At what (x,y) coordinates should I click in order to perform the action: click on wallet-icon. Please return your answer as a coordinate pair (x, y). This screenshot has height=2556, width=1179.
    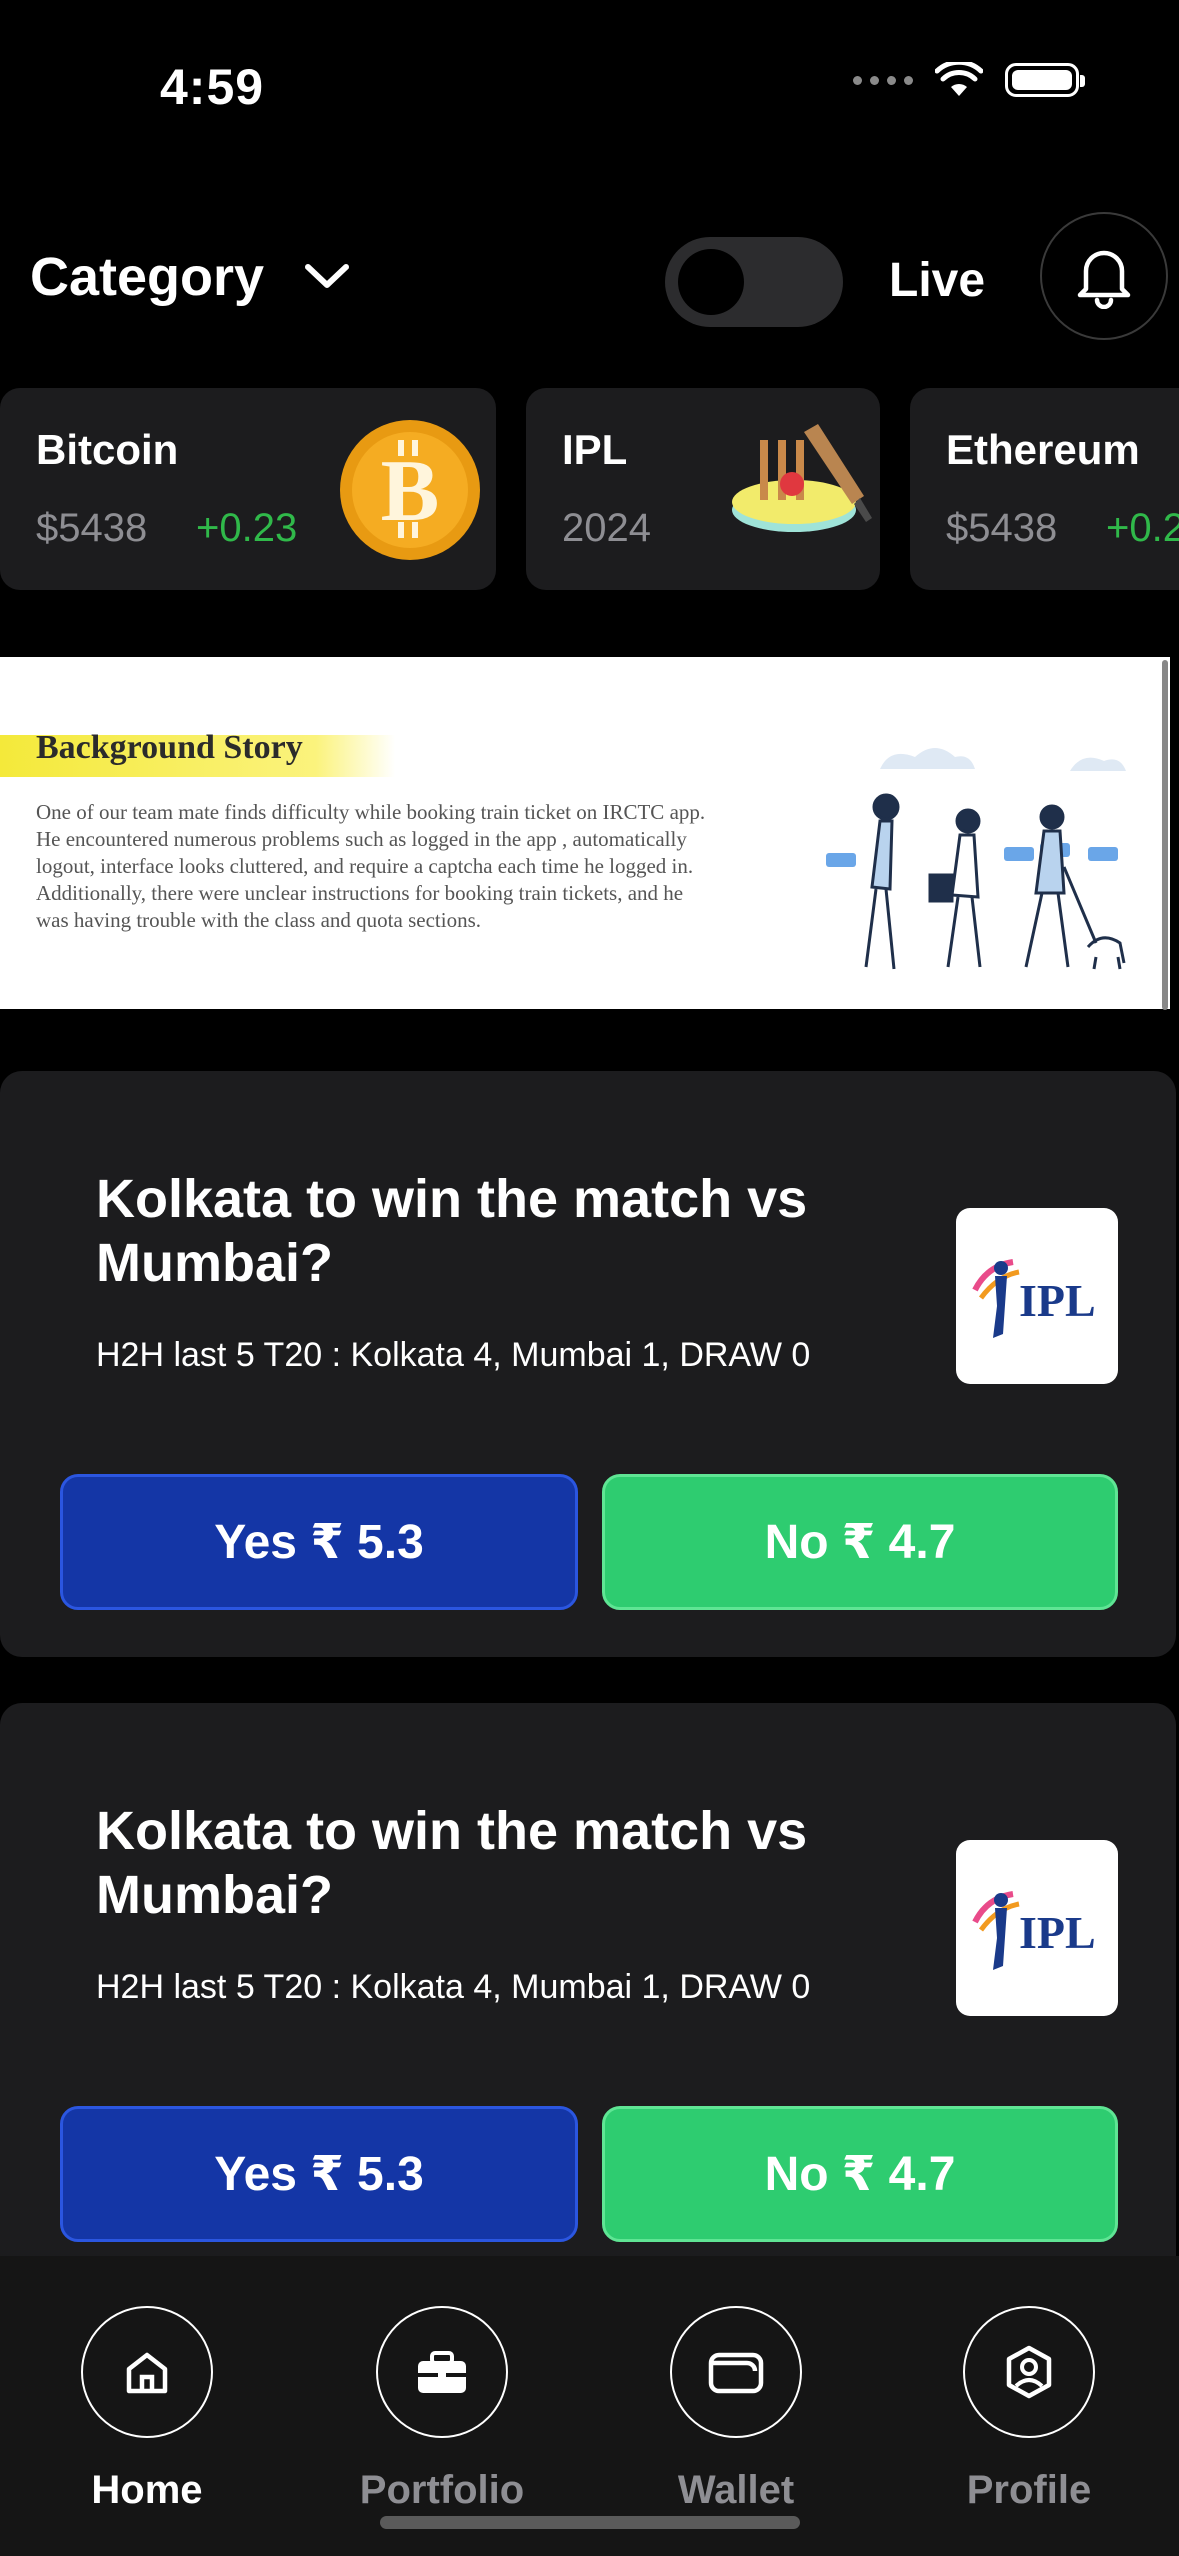
    Looking at the image, I should click on (736, 2372).